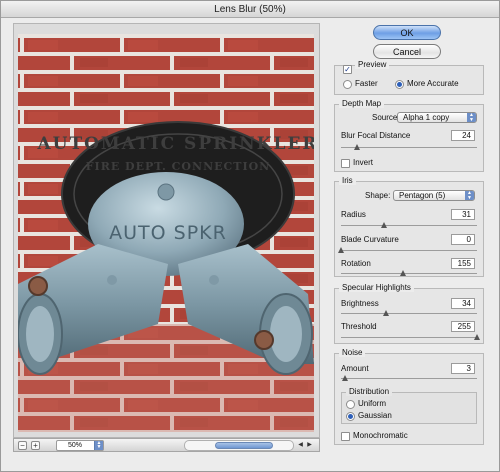 Image resolution: width=500 pixels, height=472 pixels. Describe the element at coordinates (378, 195) in the screenshot. I see `shape-label: Shape:` at that location.